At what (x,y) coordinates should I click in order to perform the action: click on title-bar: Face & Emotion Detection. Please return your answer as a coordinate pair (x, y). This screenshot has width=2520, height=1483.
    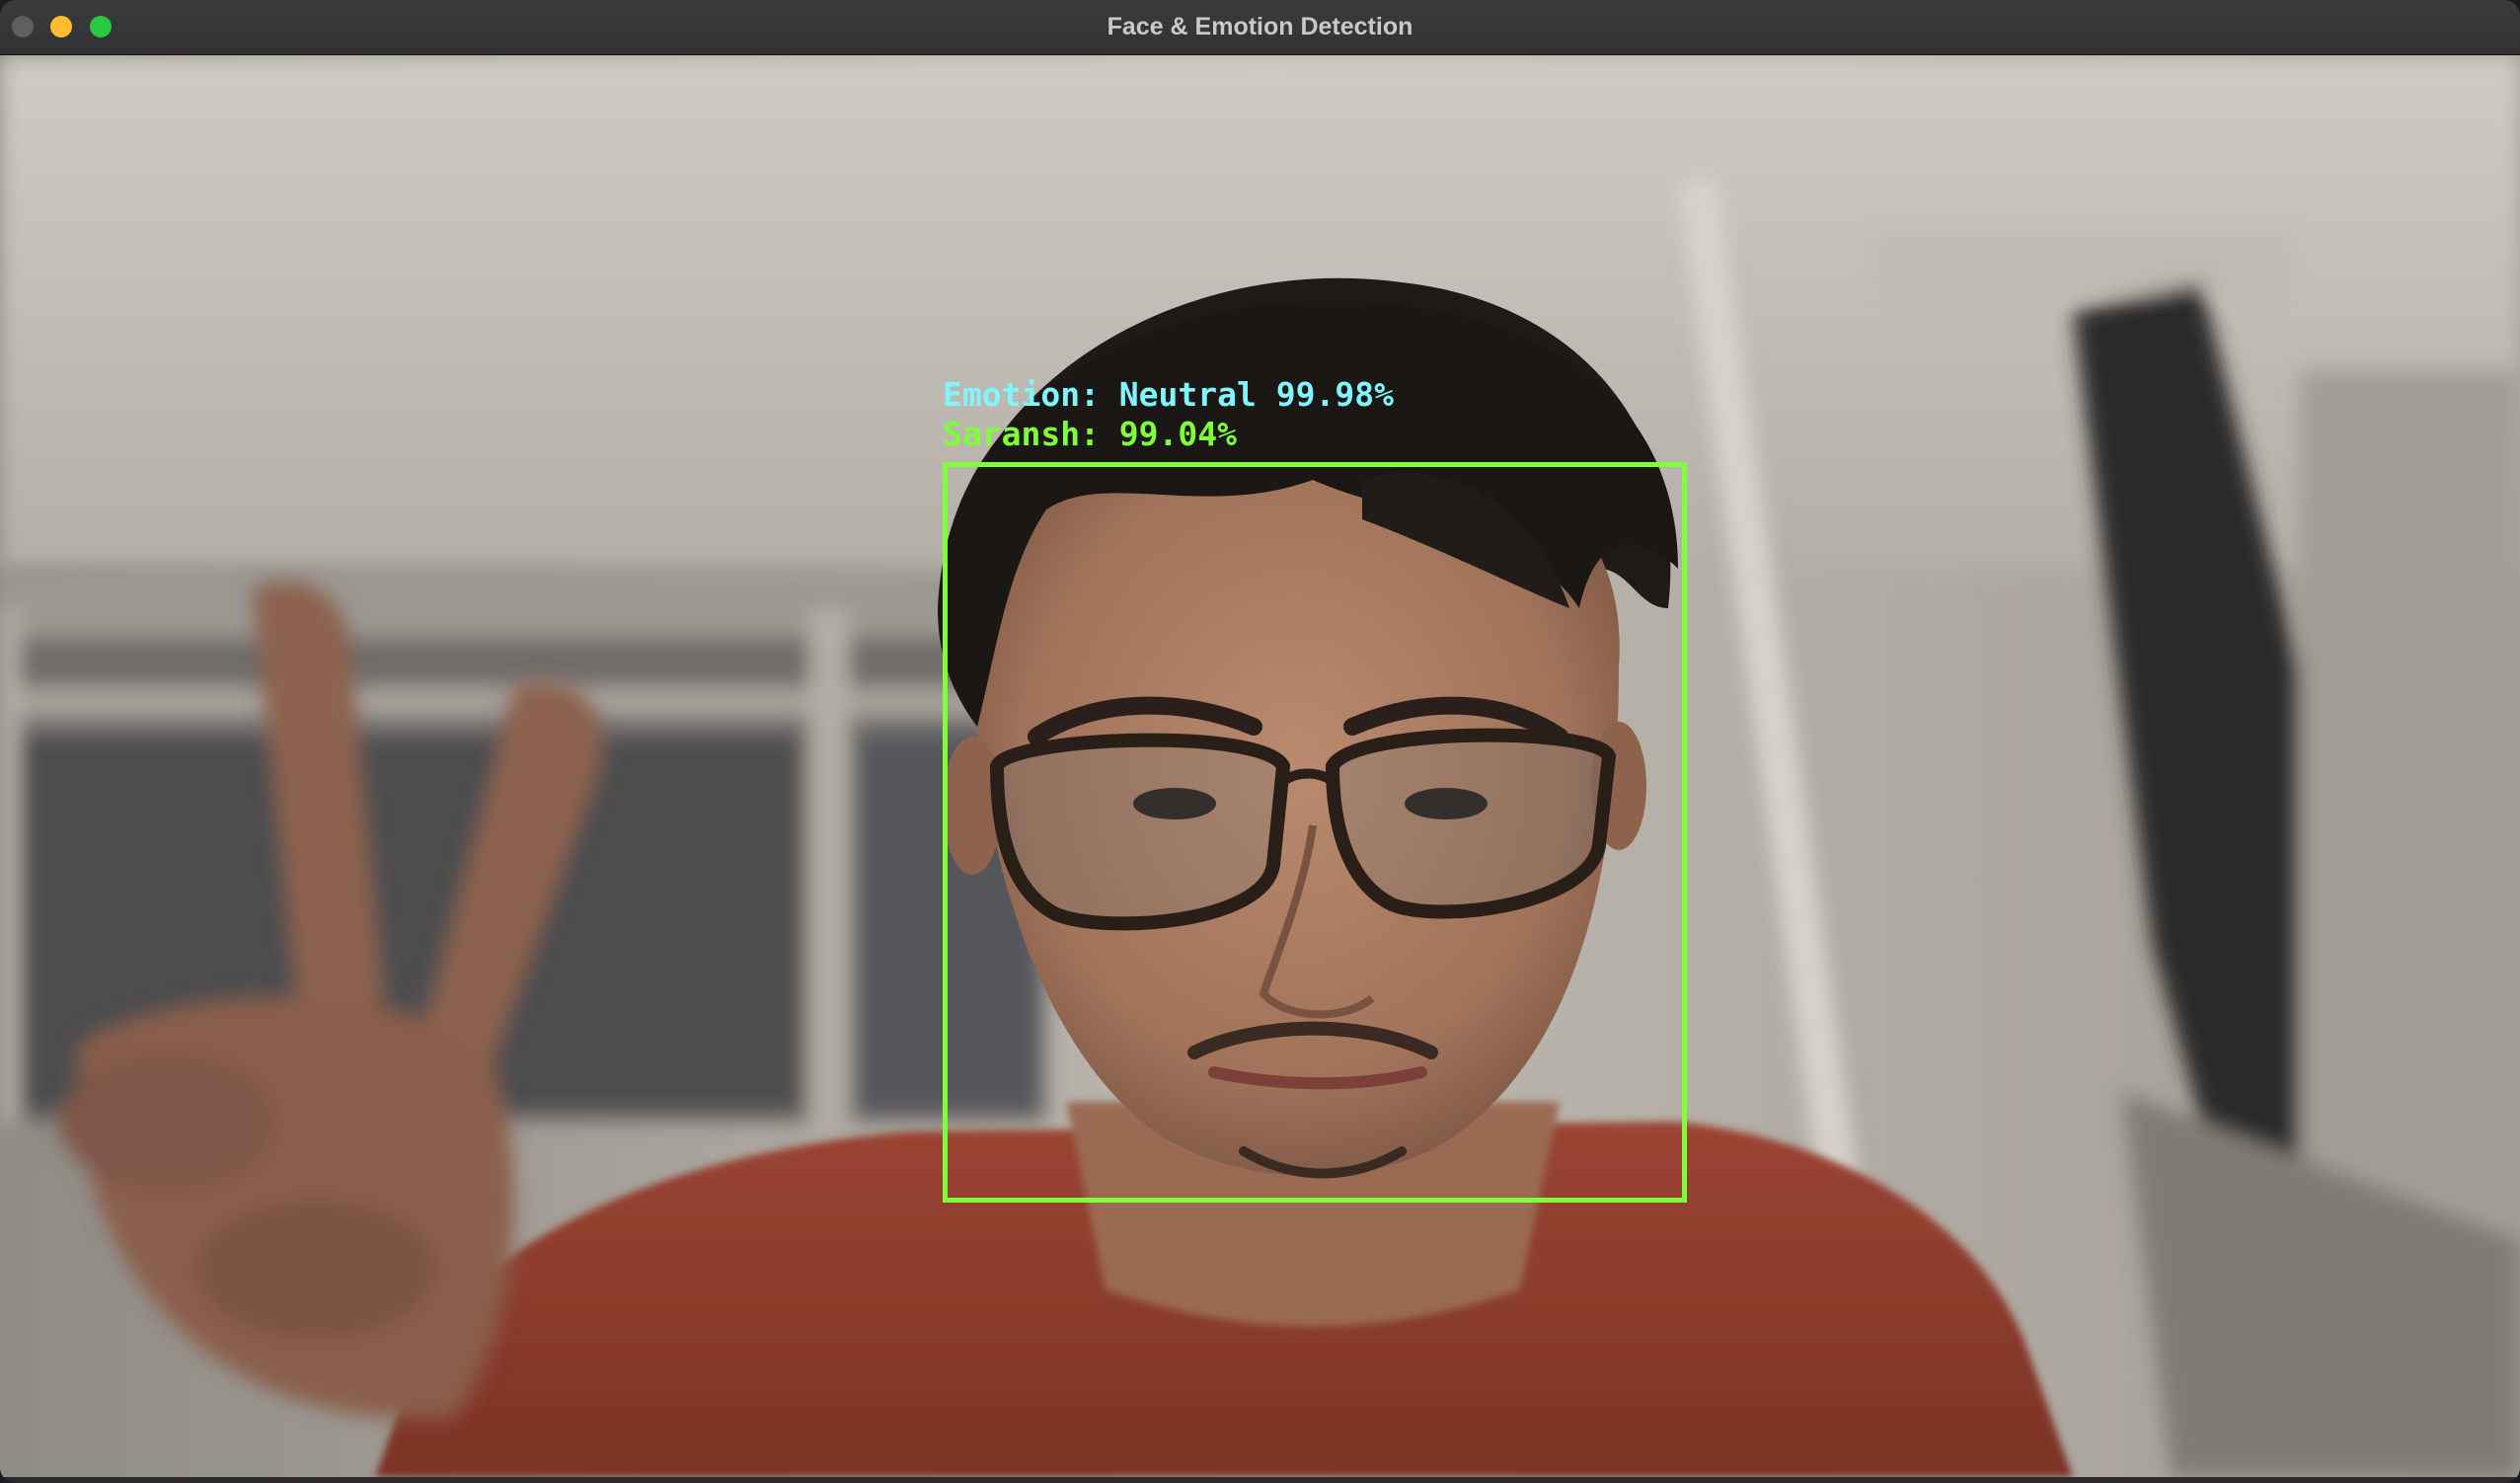
    Looking at the image, I should click on (1260, 27).